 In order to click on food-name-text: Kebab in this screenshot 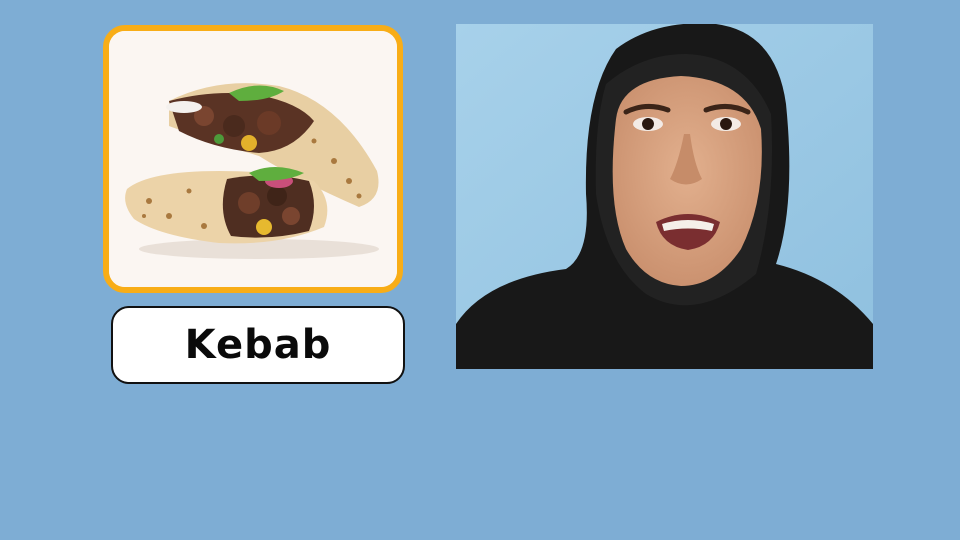, I will do `click(258, 345)`.